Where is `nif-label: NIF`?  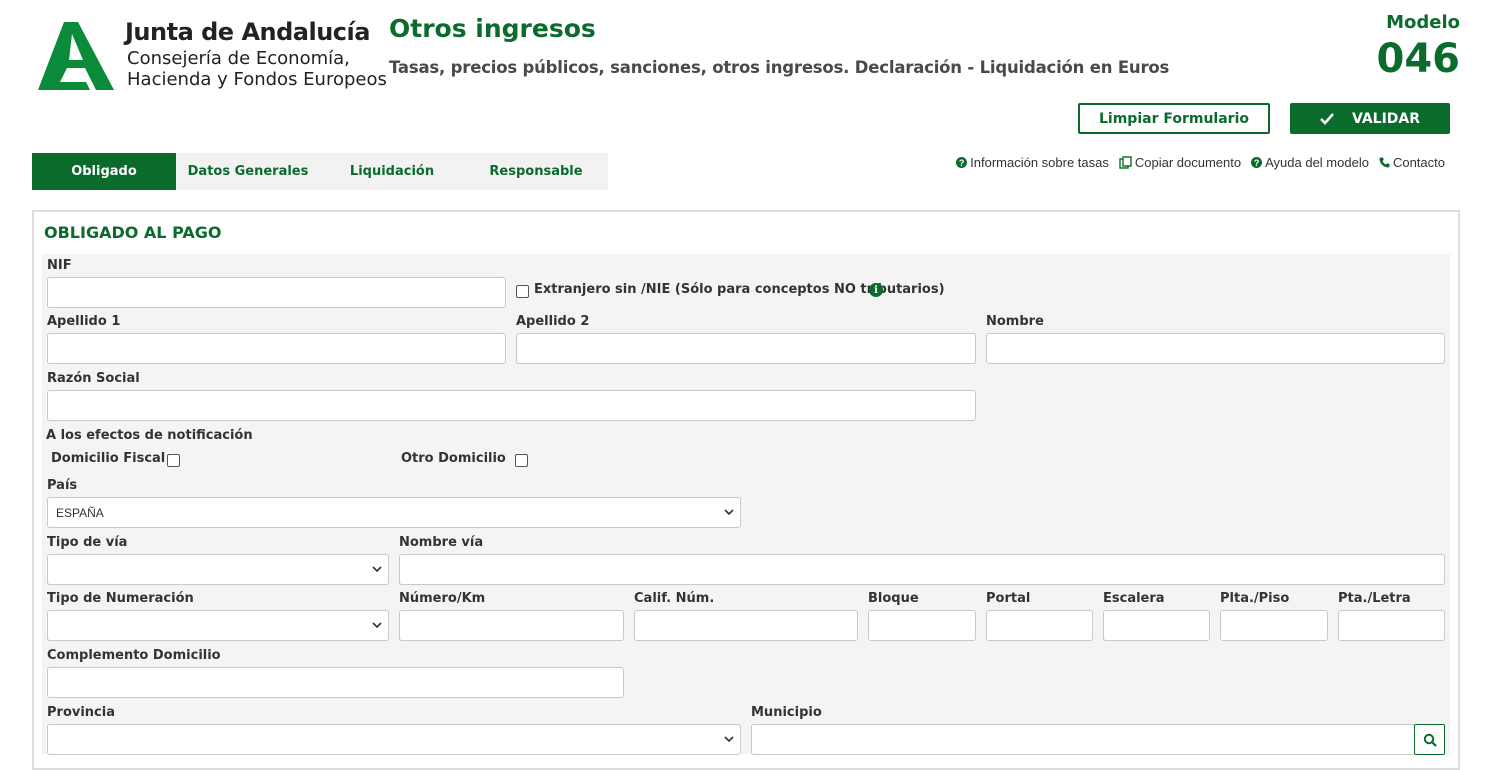
nif-label: NIF is located at coordinates (59, 265).